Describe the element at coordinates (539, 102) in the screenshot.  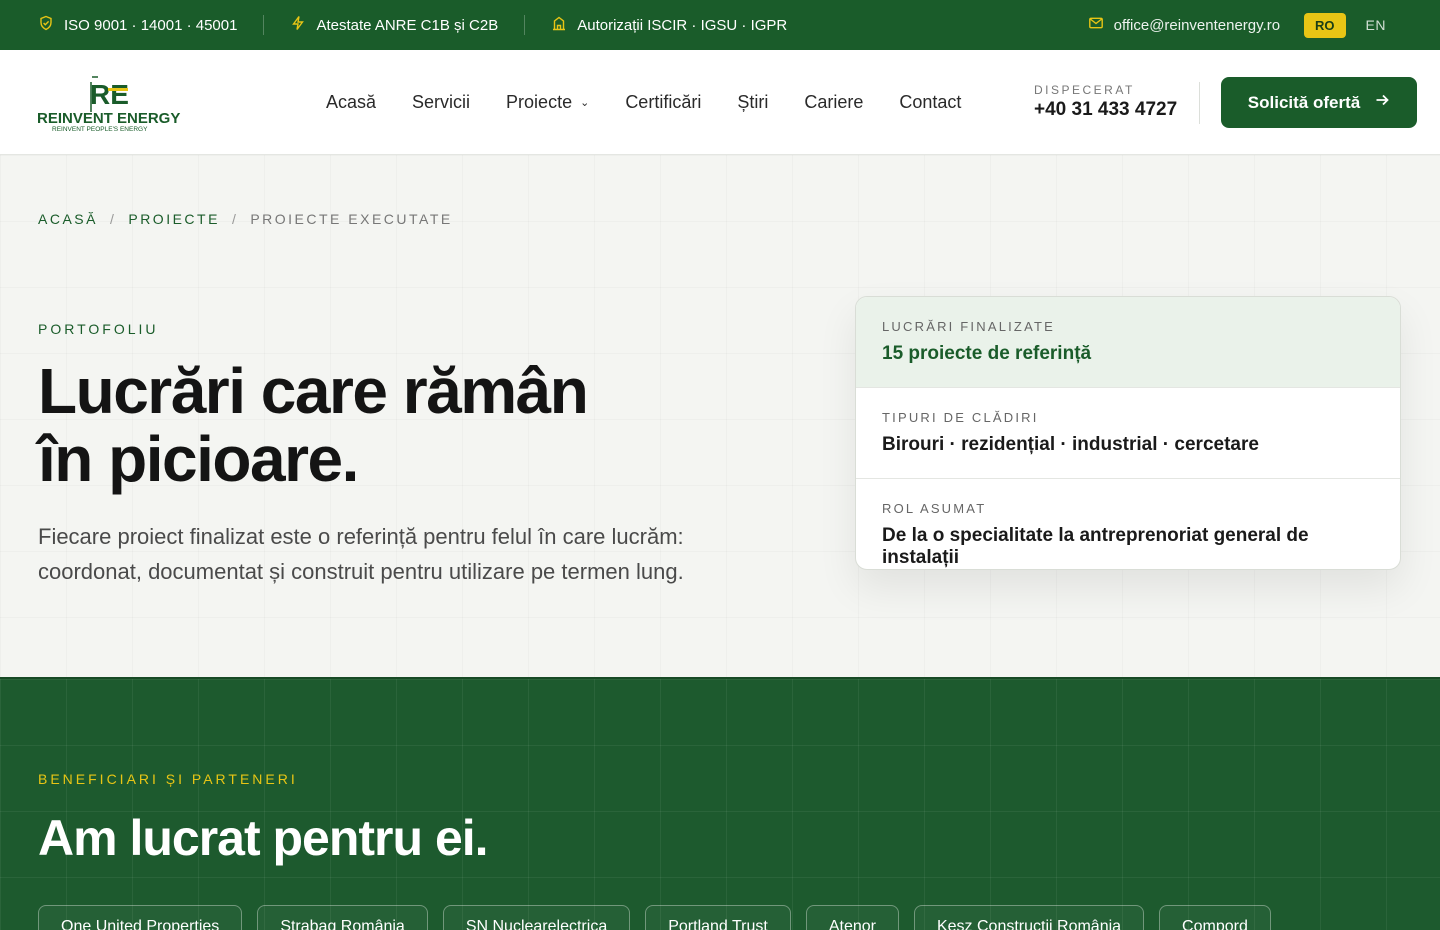
I see `nav-item-label: Proiecte` at that location.